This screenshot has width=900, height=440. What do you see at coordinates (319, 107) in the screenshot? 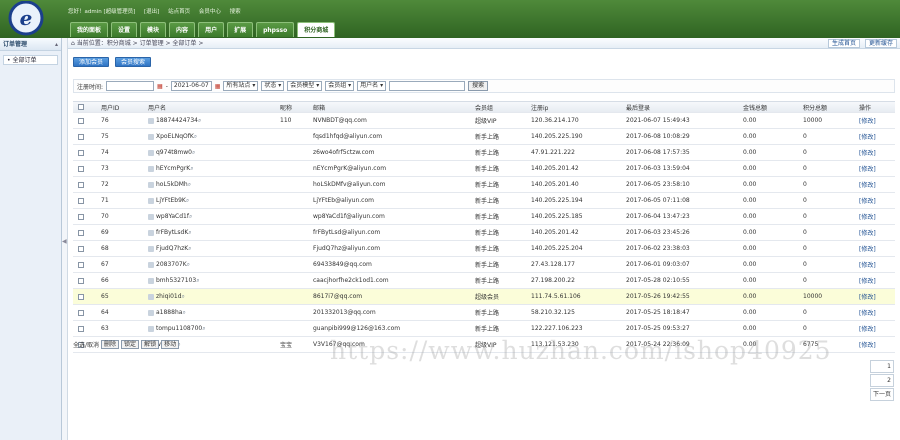
I see `column-header: 邮箱` at bounding box center [319, 107].